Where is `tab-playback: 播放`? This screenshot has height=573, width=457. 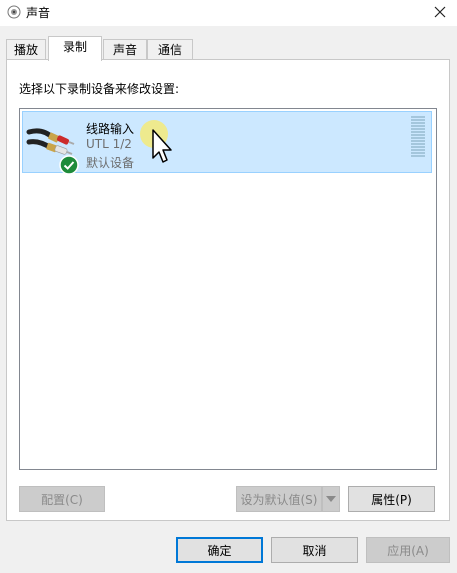 tab-playback: 播放 is located at coordinates (26, 49).